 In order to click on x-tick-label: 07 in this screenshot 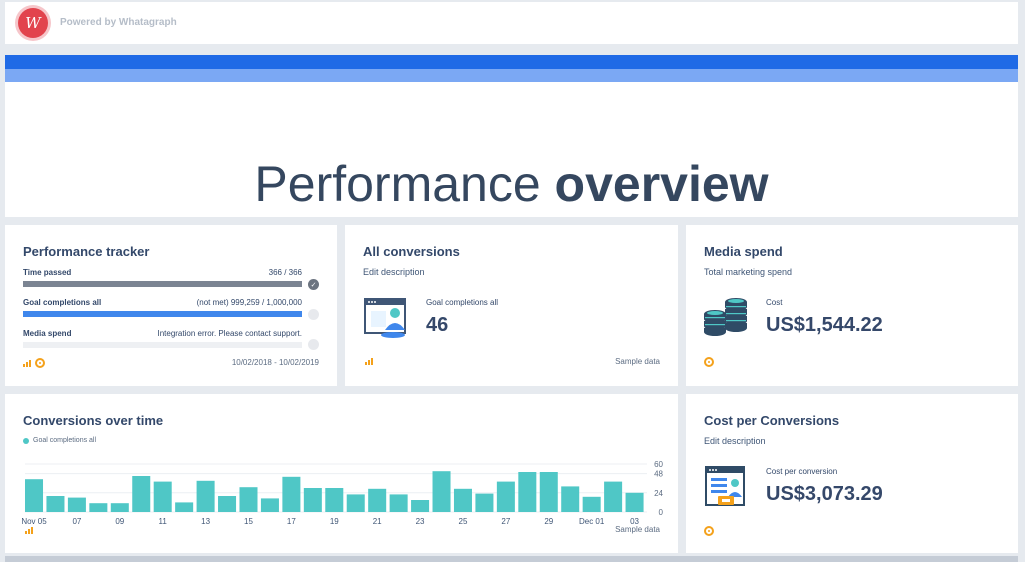, I will do `click(76, 521)`.